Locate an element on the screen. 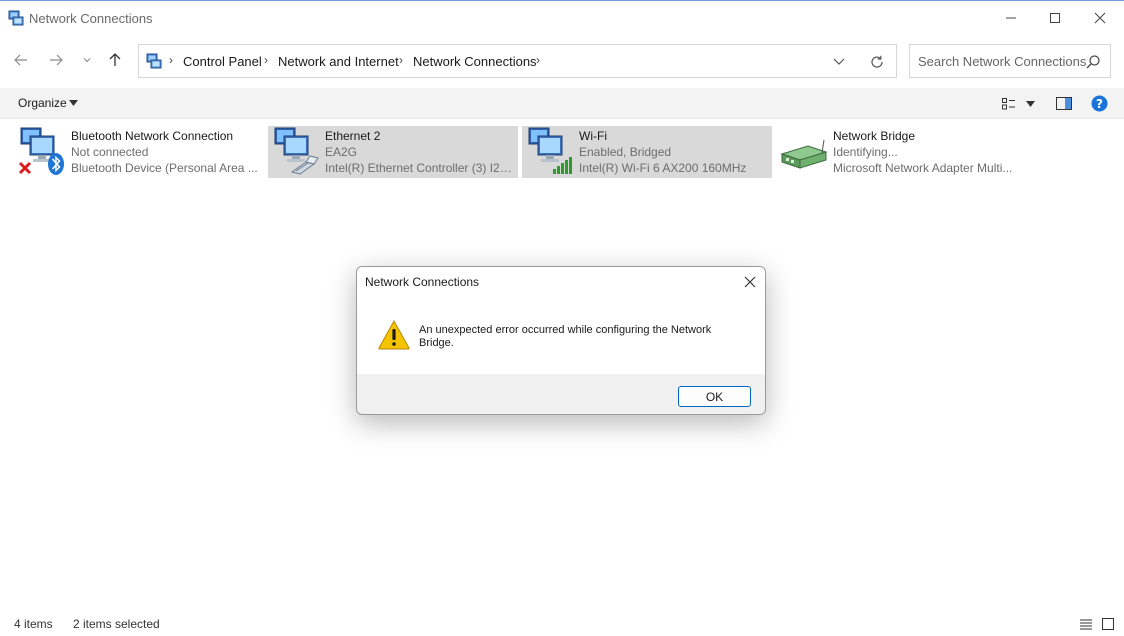 The width and height of the screenshot is (1124, 636). wifi-adapter-icon is located at coordinates (550, 150).